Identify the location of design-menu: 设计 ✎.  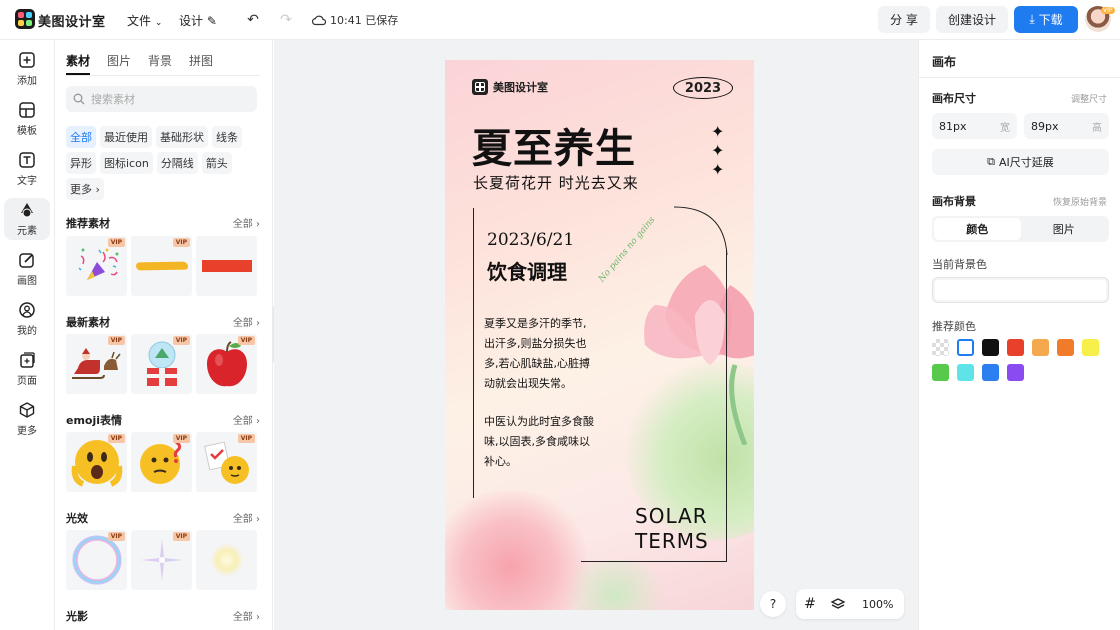
(198, 20).